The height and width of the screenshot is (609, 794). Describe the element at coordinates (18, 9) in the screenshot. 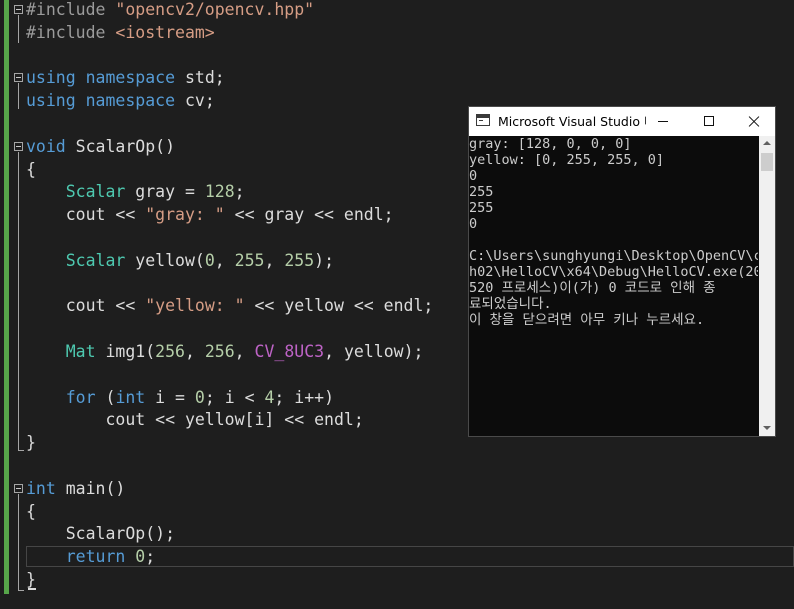

I see `collapse-include-icon` at that location.